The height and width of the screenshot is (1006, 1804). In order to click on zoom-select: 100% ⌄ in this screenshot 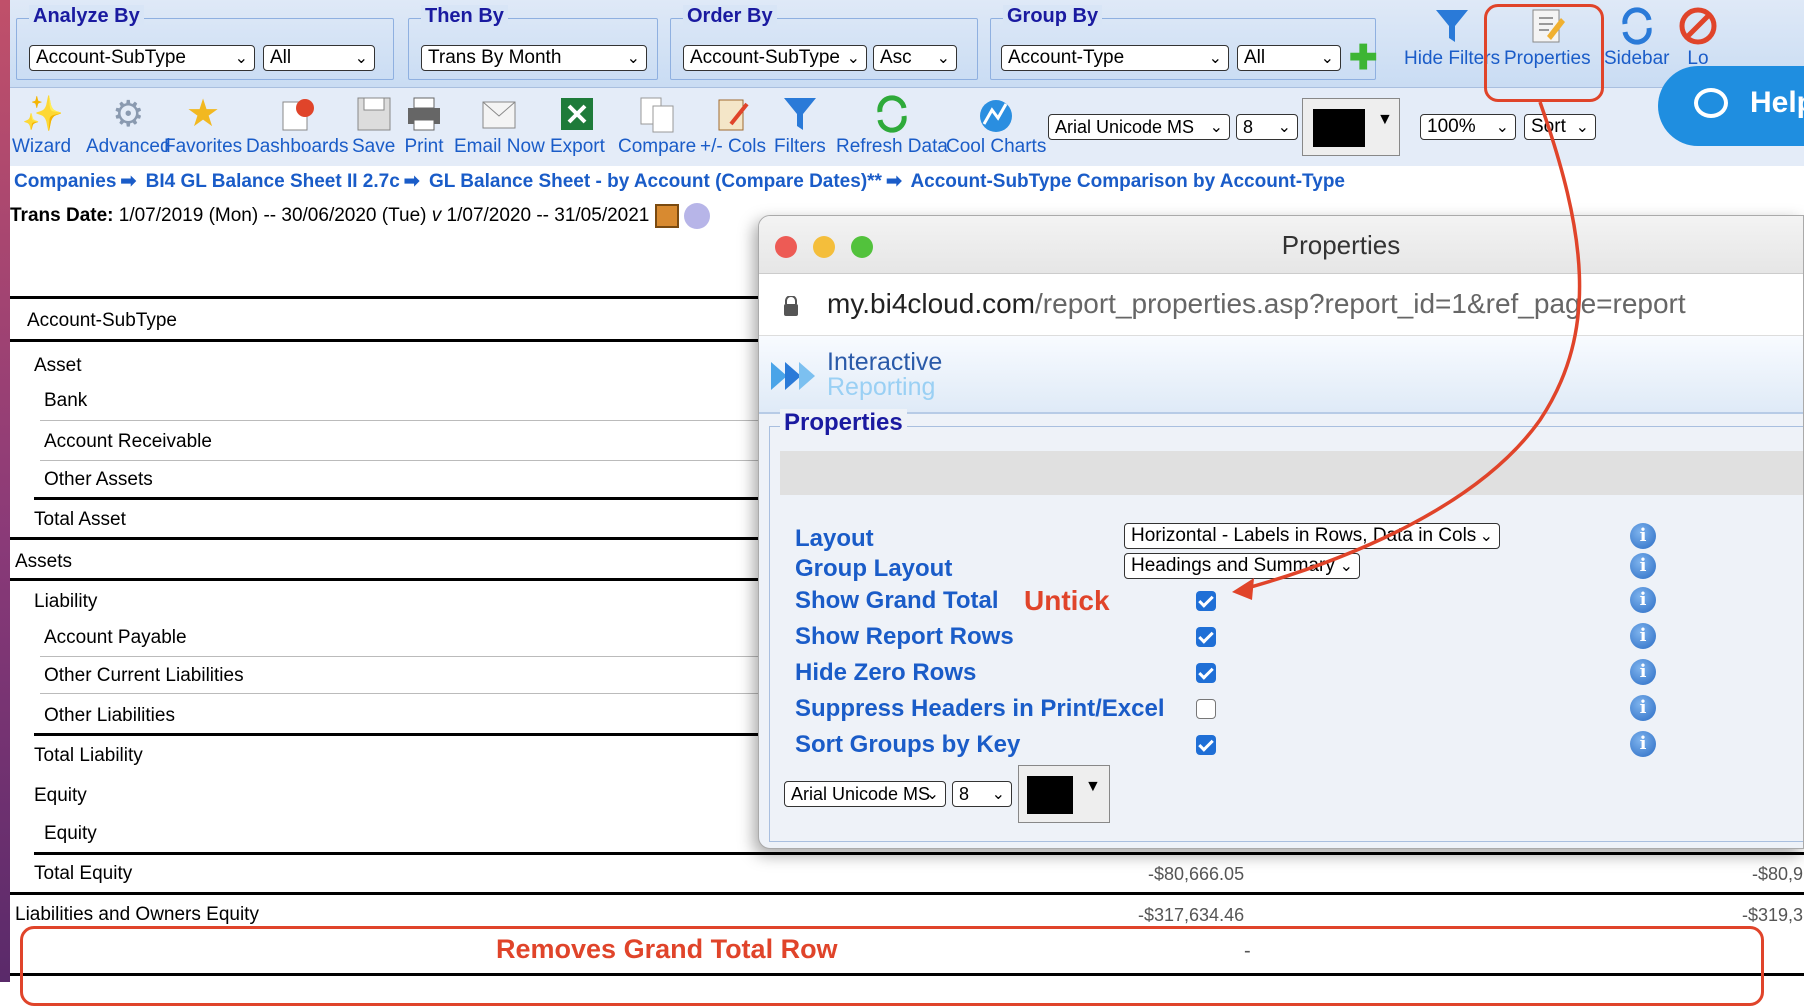, I will do `click(1468, 127)`.